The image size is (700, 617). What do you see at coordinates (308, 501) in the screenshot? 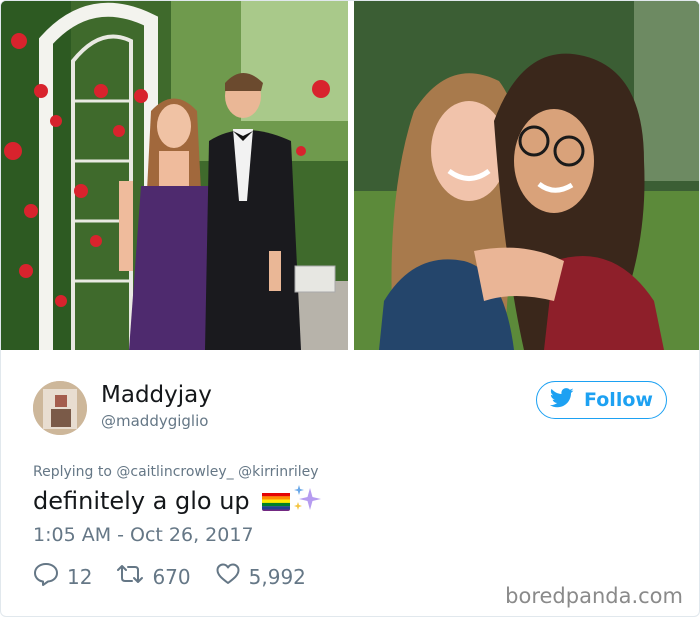
I see `sparkles-emoji` at bounding box center [308, 501].